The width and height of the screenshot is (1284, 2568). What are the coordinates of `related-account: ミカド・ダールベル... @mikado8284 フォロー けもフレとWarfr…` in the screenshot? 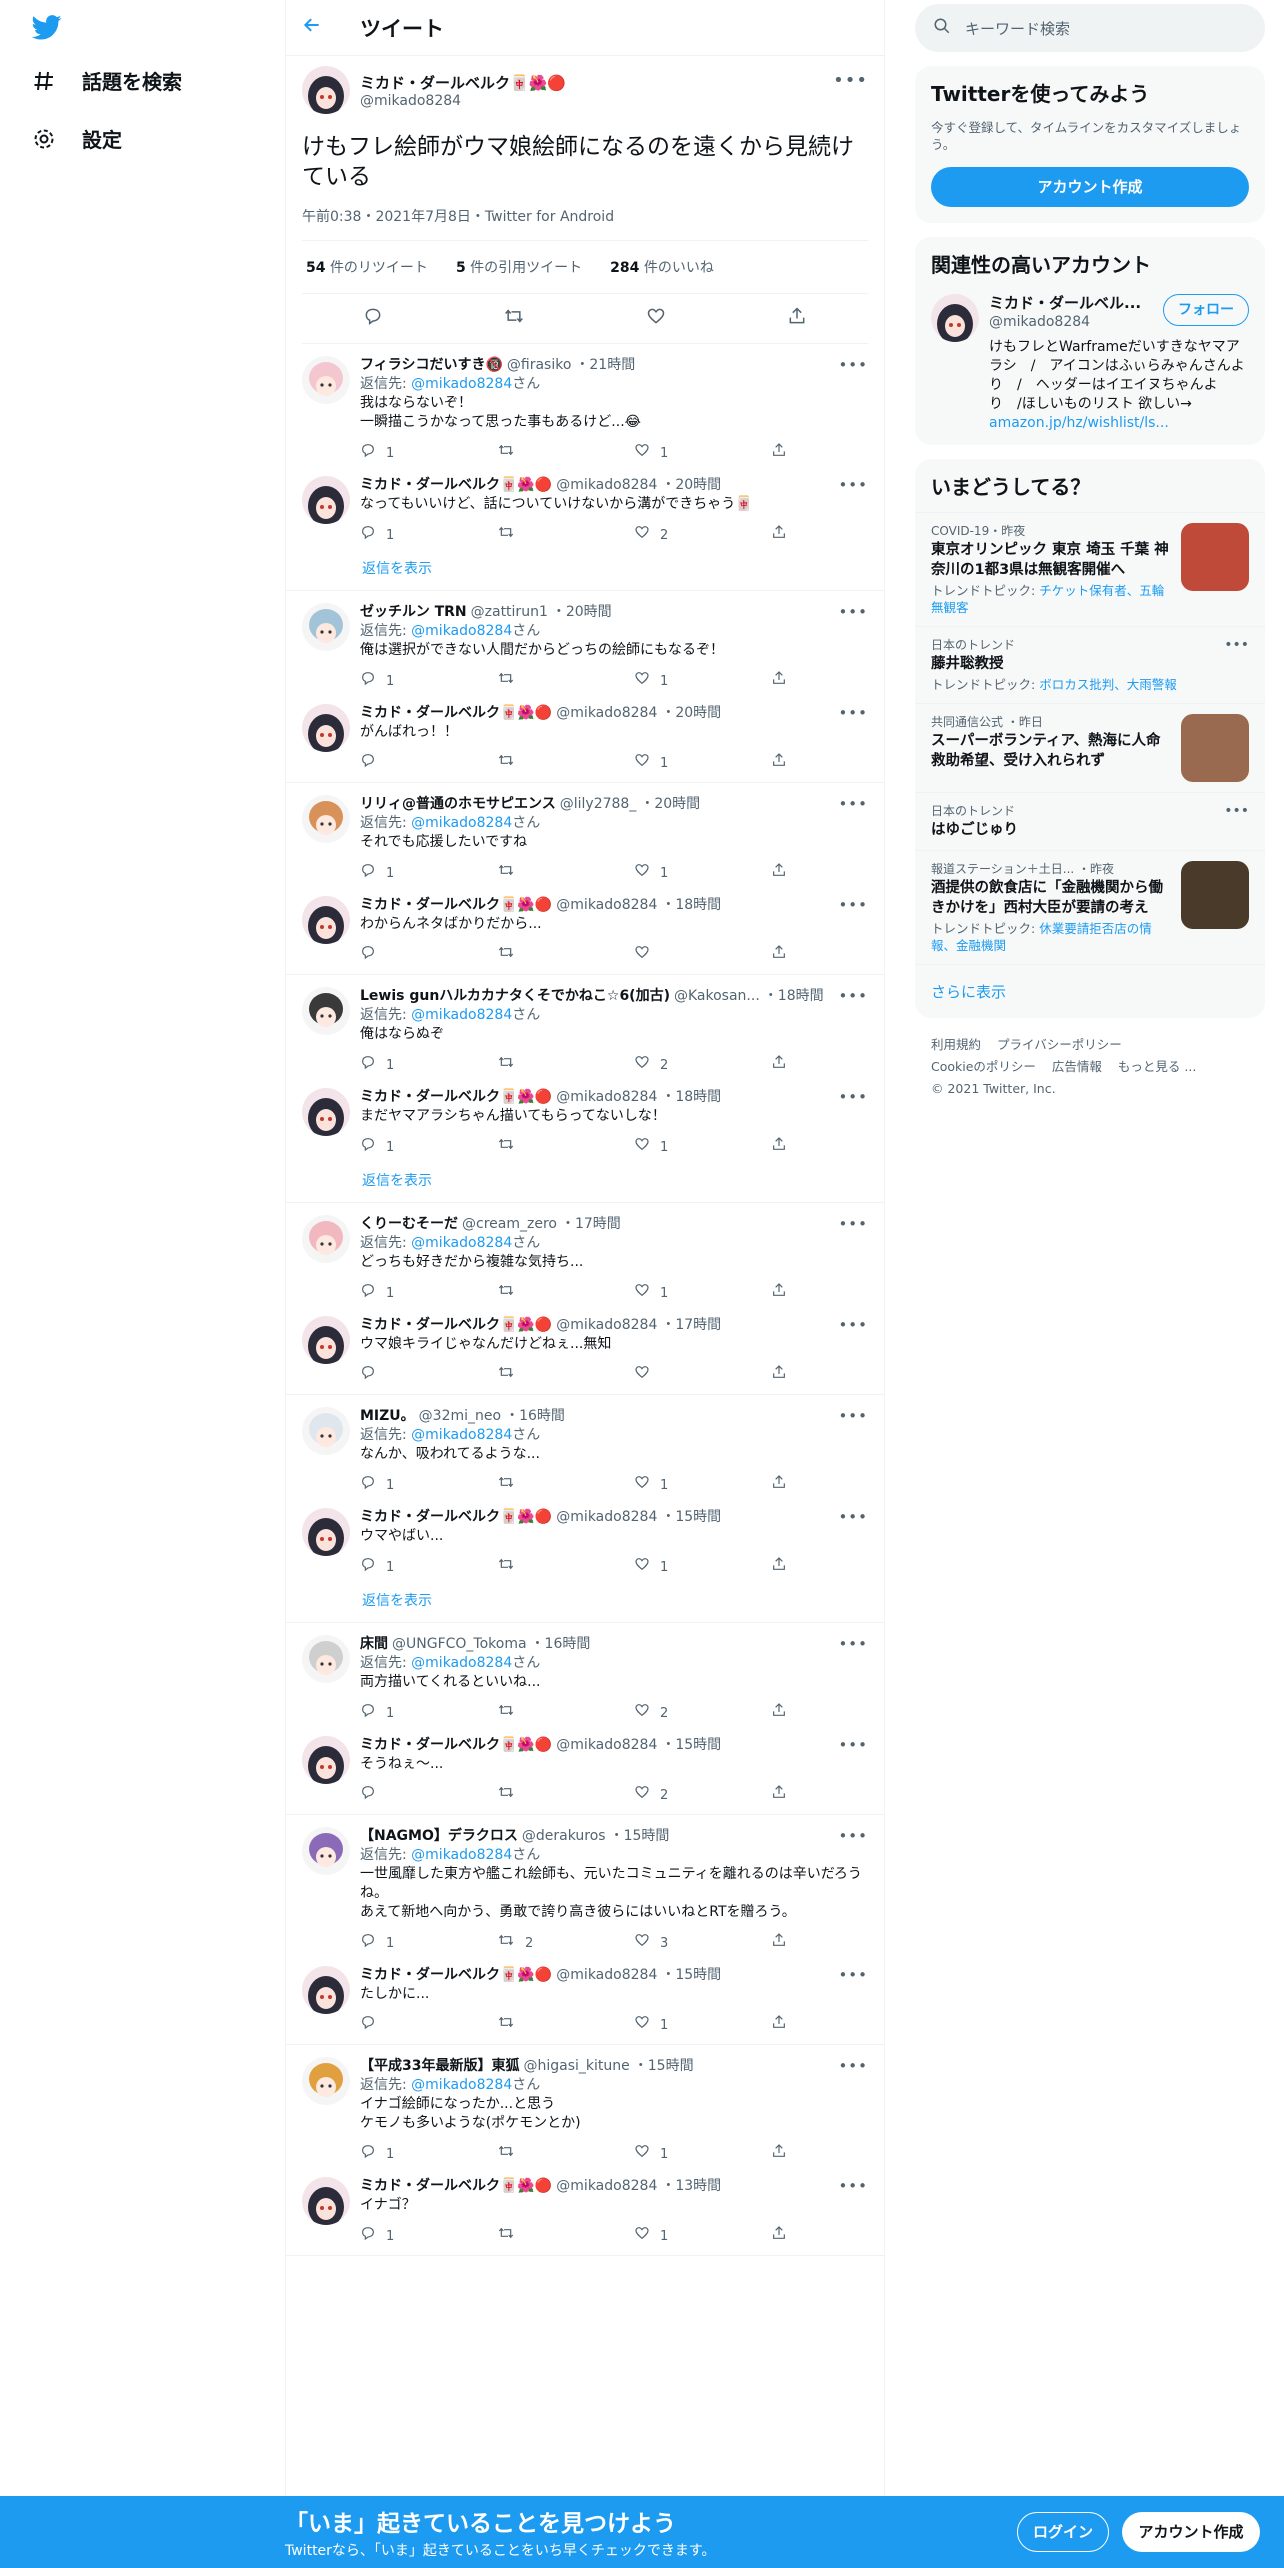 It's located at (1090, 367).